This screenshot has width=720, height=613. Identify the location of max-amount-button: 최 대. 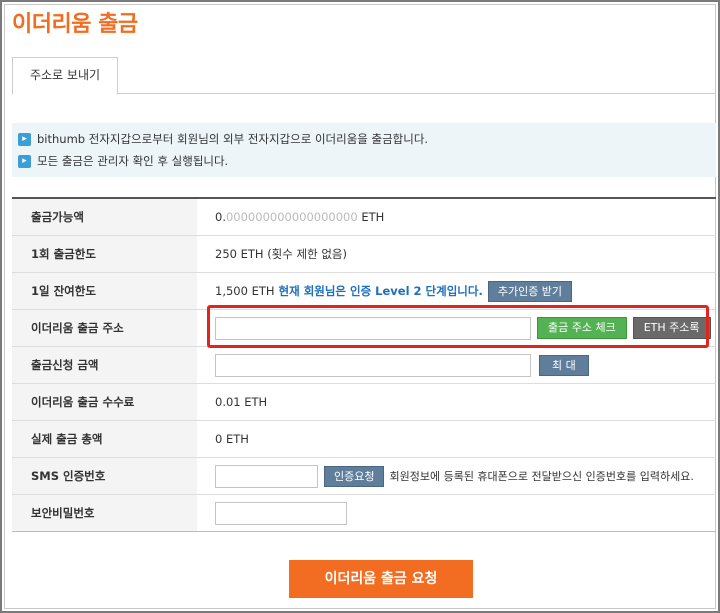
(564, 365).